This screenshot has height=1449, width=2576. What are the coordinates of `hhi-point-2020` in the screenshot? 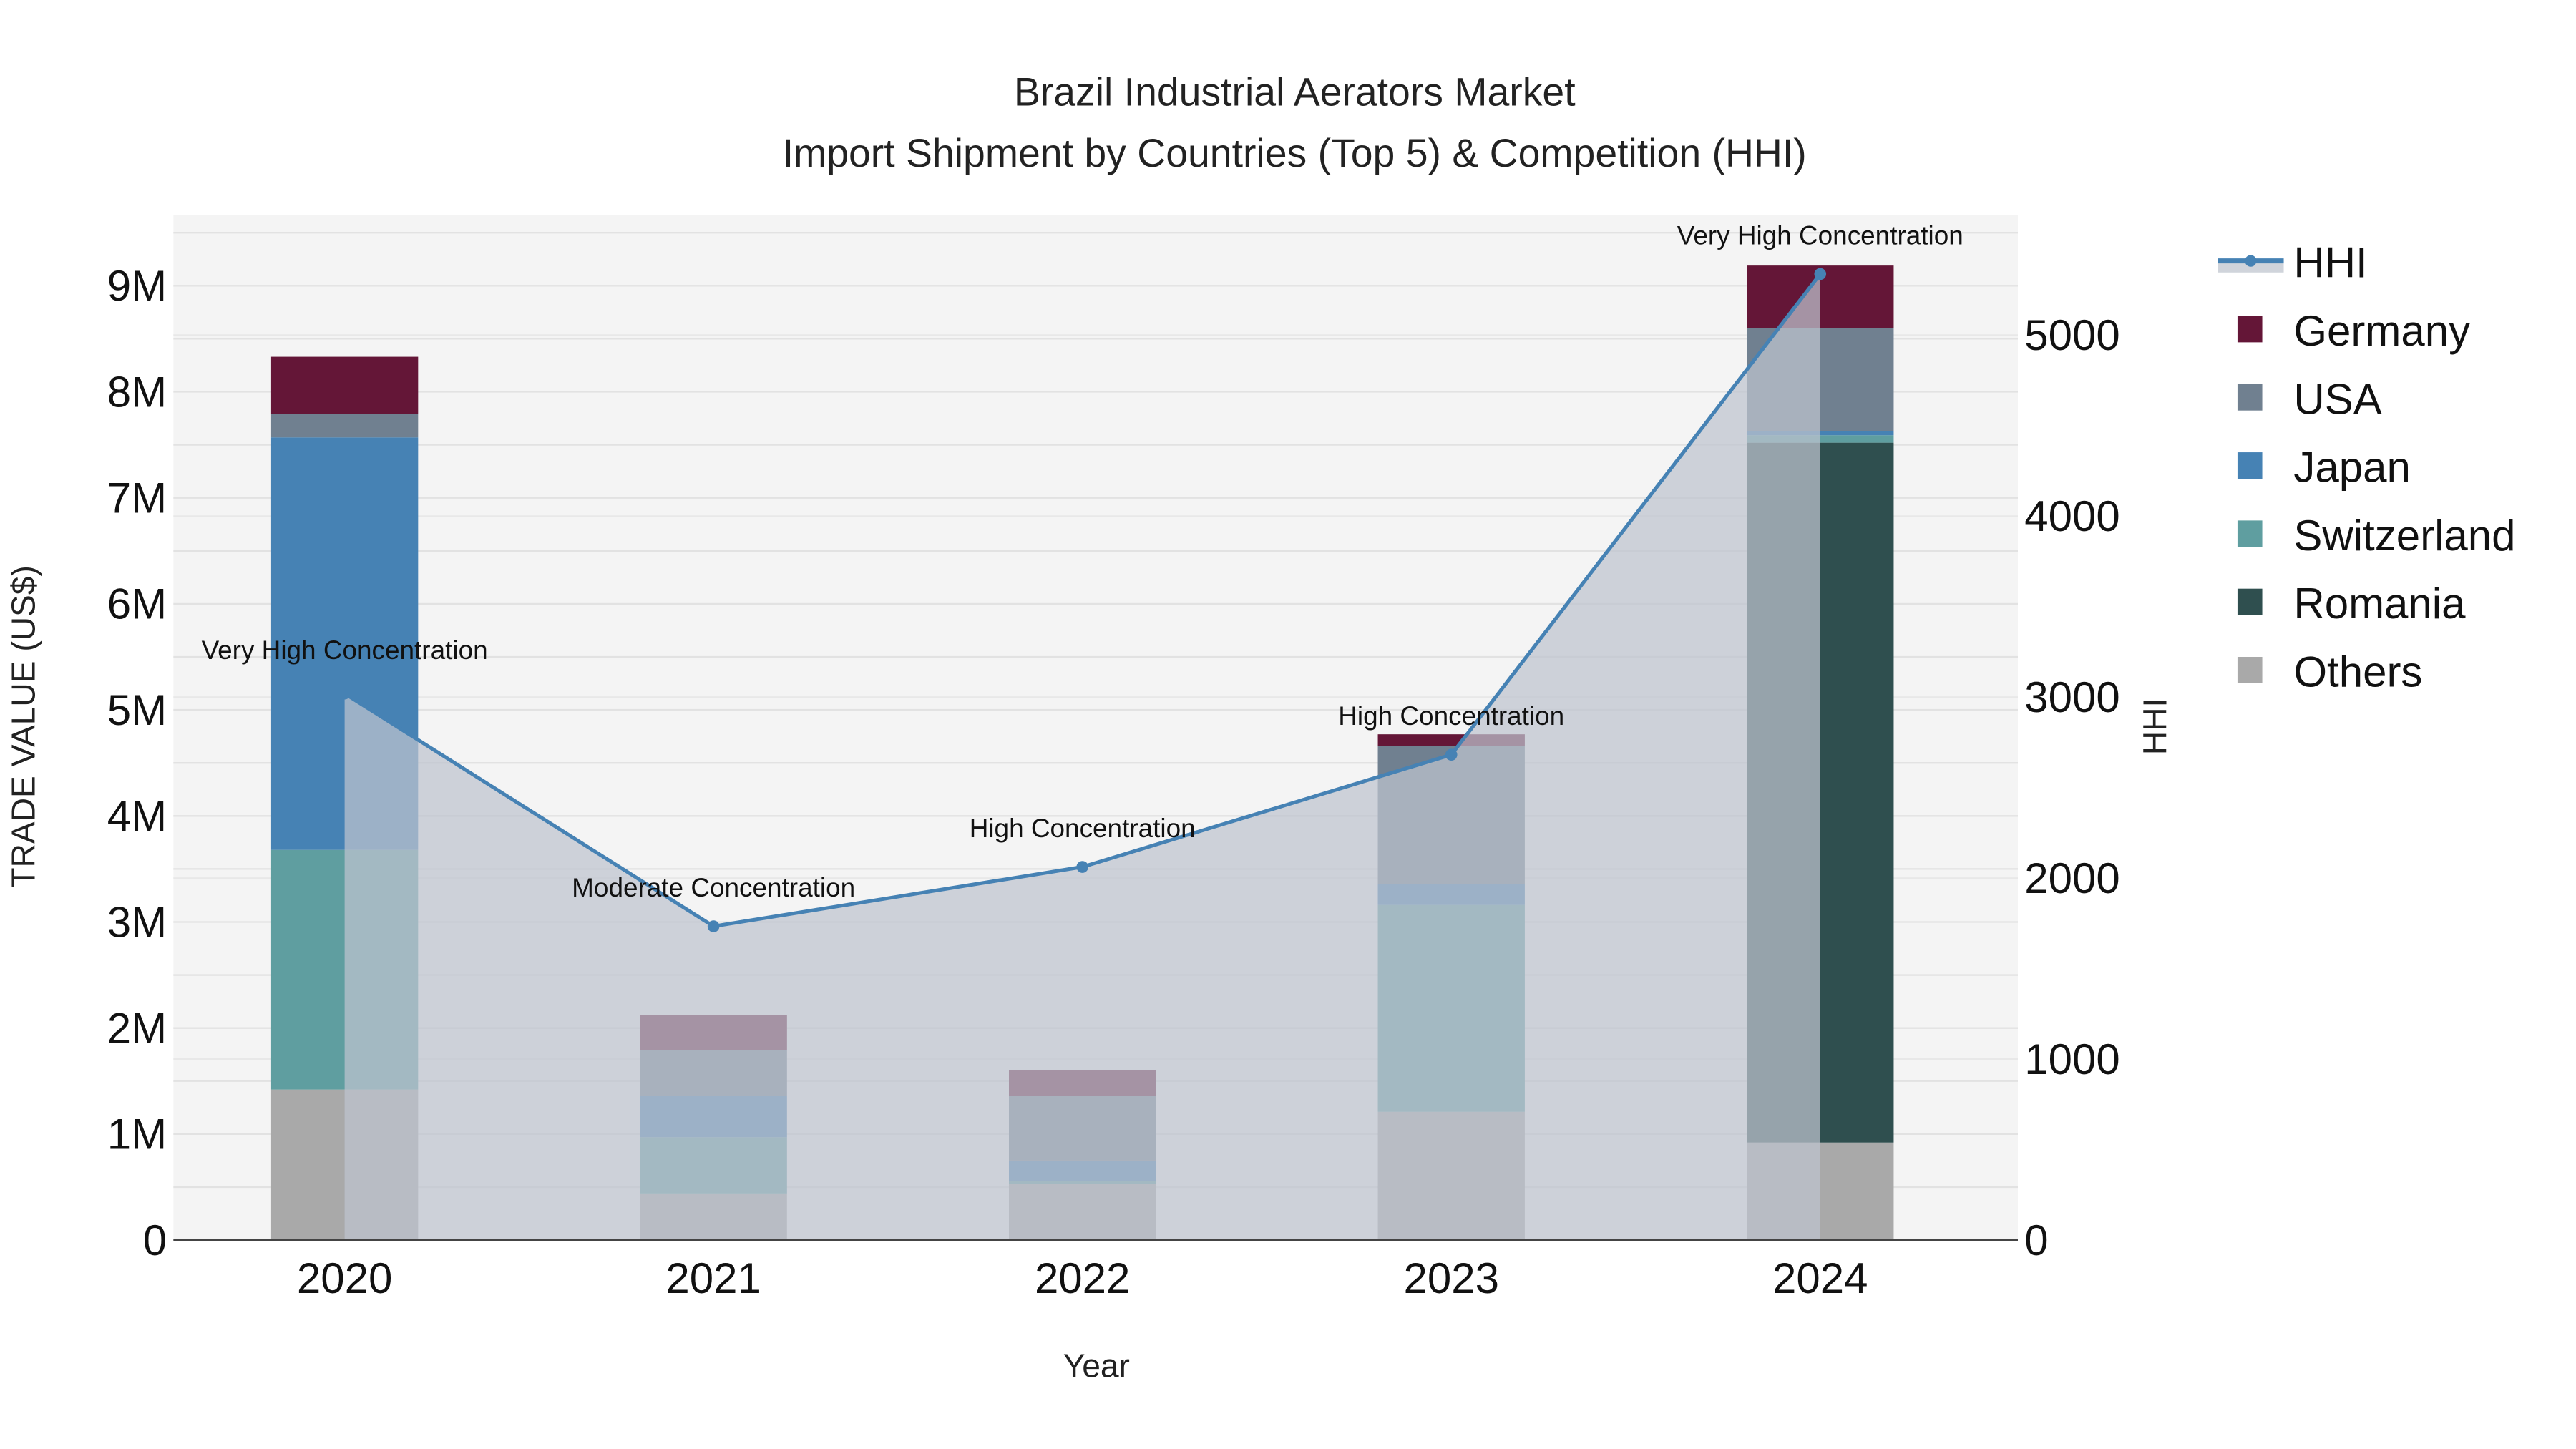 It's located at (344, 693).